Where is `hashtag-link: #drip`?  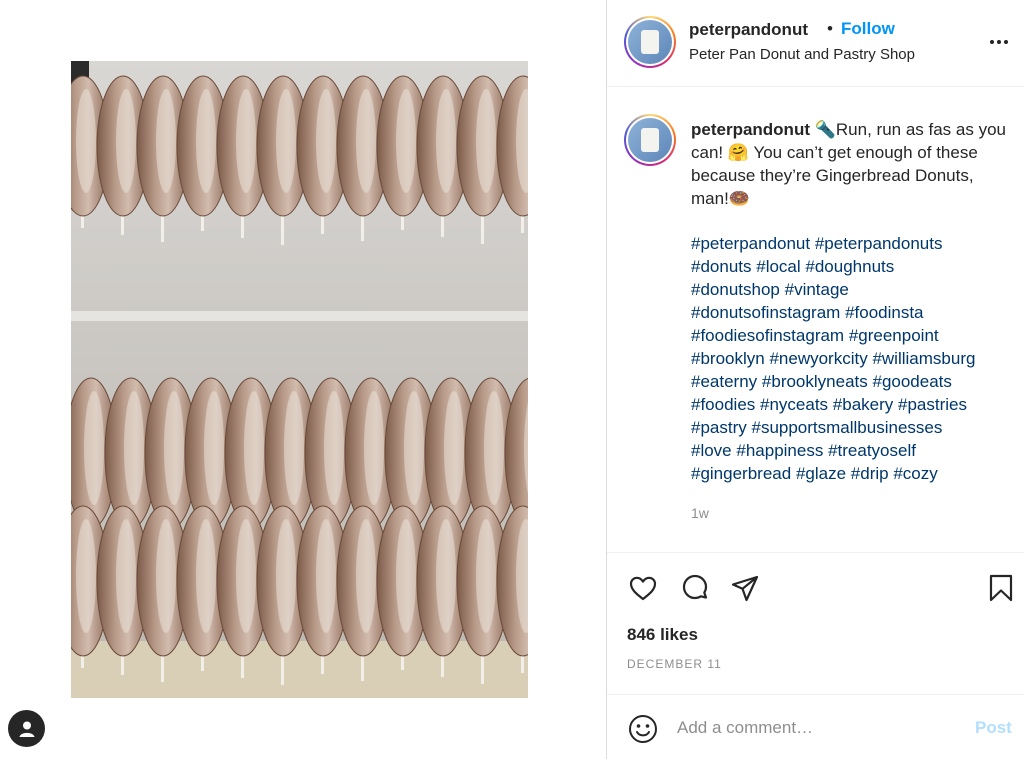 hashtag-link: #drip is located at coordinates (870, 473).